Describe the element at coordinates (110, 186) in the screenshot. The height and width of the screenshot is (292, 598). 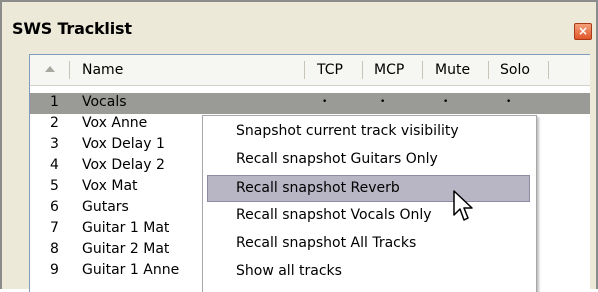
I see `track-name: Vox Mat` at that location.